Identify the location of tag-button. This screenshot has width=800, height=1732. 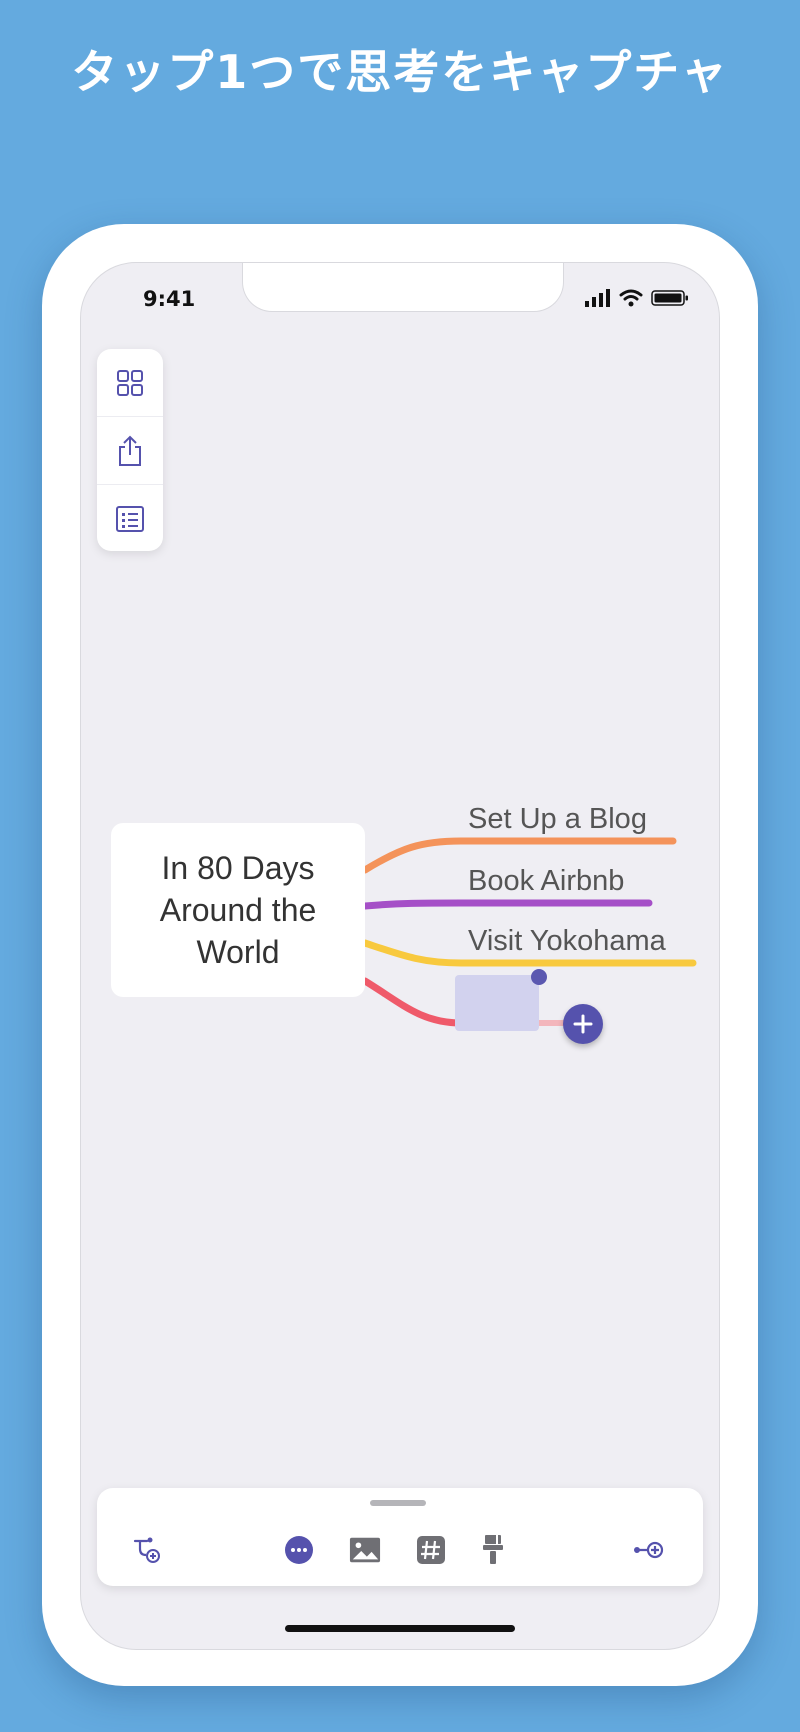
(431, 1550).